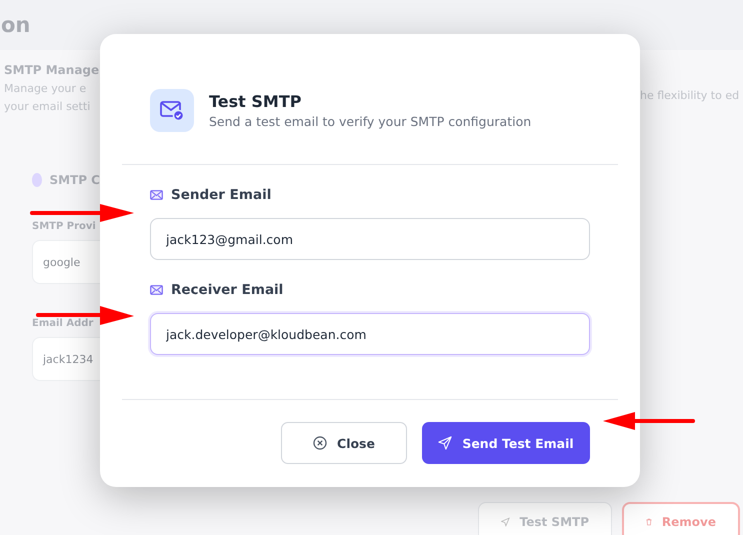  Describe the element at coordinates (370, 121) in the screenshot. I see `dialog-subtitle: Send a test email to verify your SMTP configuration` at that location.